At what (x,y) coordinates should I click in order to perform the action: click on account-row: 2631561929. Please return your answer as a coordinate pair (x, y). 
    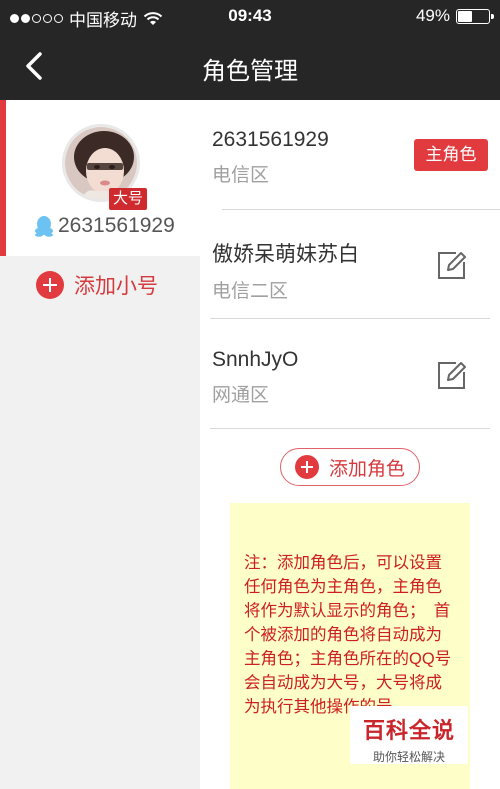
    Looking at the image, I should click on (104, 226).